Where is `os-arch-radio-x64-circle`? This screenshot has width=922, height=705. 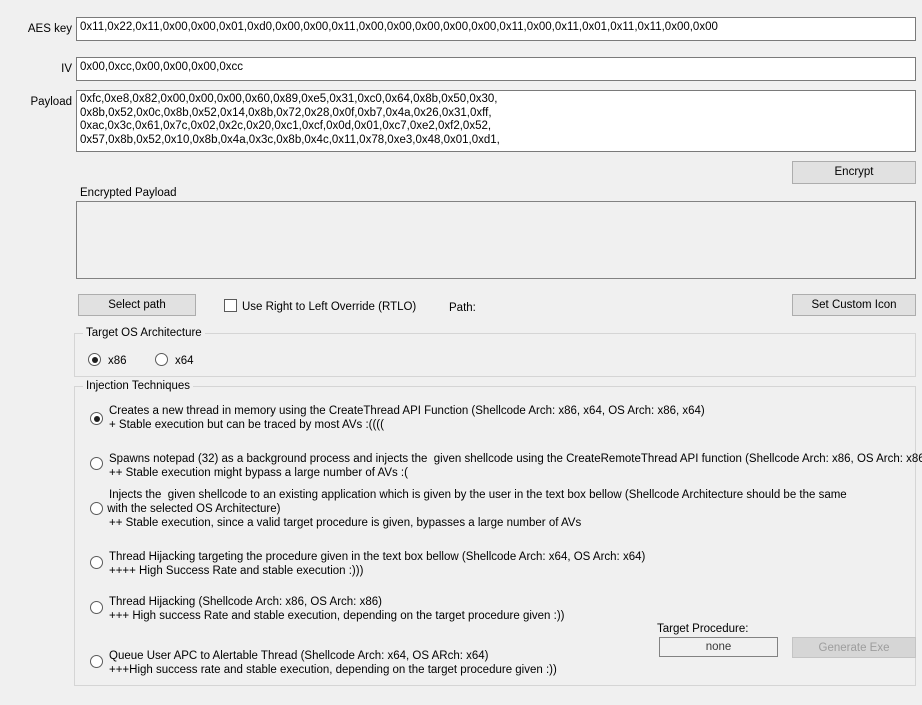
os-arch-radio-x64-circle is located at coordinates (161, 359).